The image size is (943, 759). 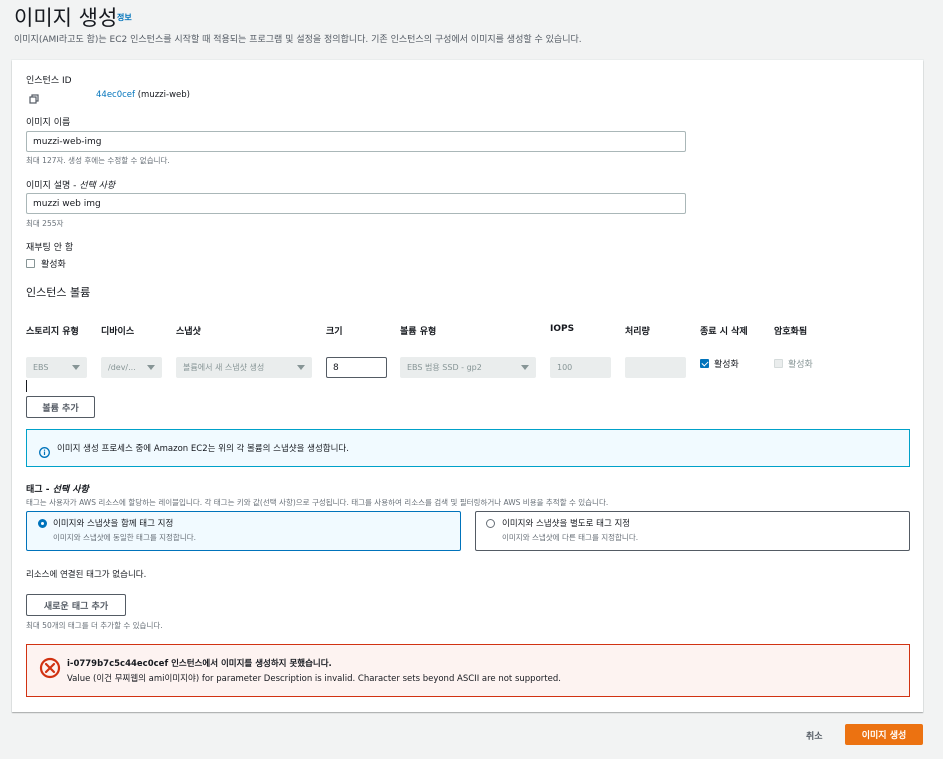 I want to click on delete-on-termination-checkbox, so click(x=704, y=363).